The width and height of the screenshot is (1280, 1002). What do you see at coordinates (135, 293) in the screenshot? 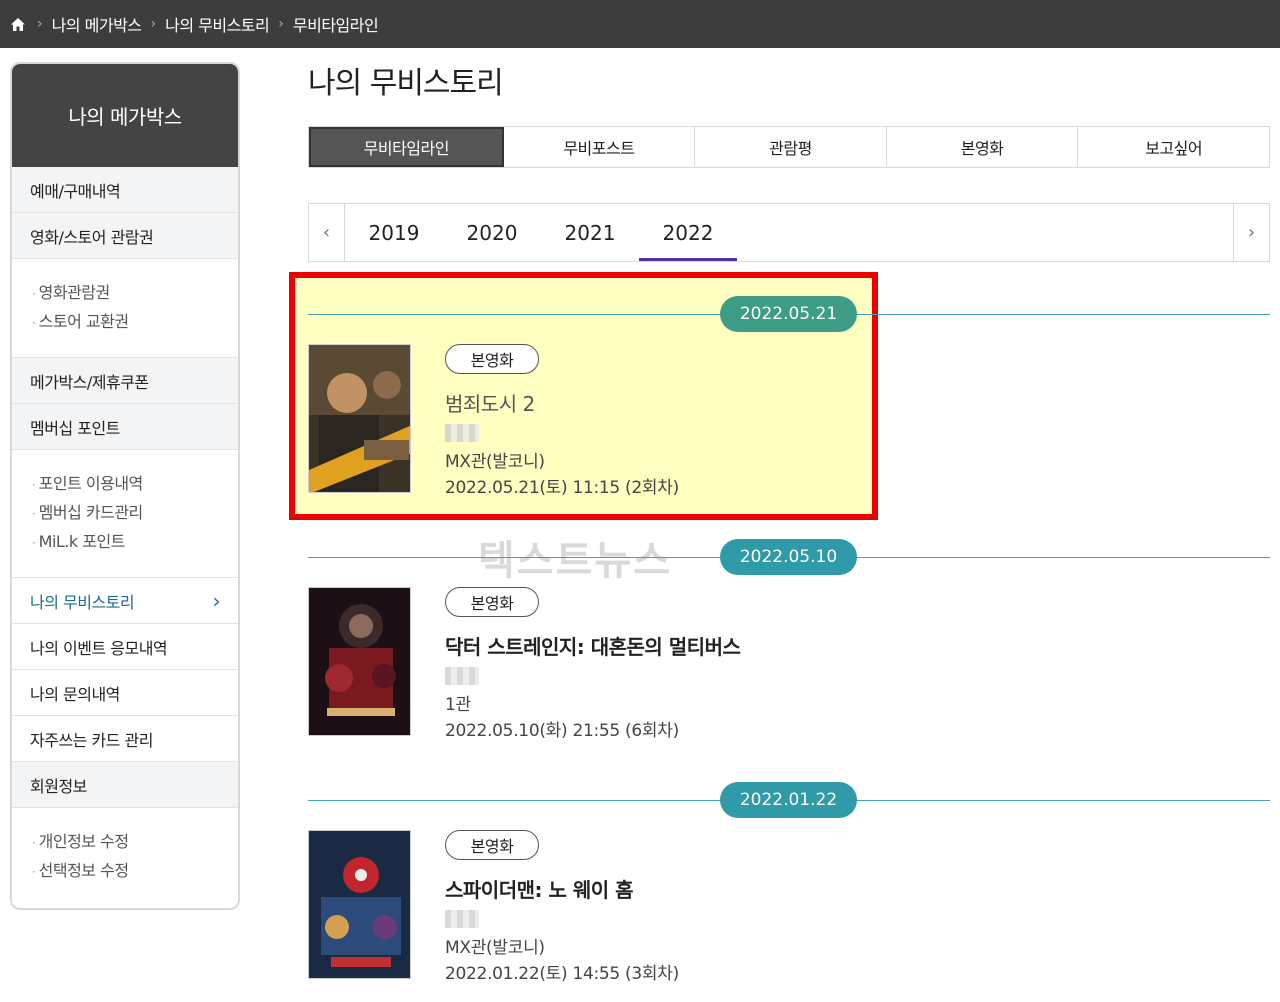
I see `sidebar-subitem-movie-ticket: 영화관람권` at bounding box center [135, 293].